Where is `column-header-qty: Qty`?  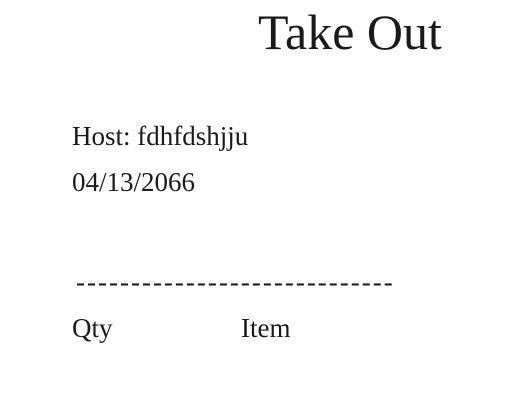
column-header-qty: Qty is located at coordinates (92, 328).